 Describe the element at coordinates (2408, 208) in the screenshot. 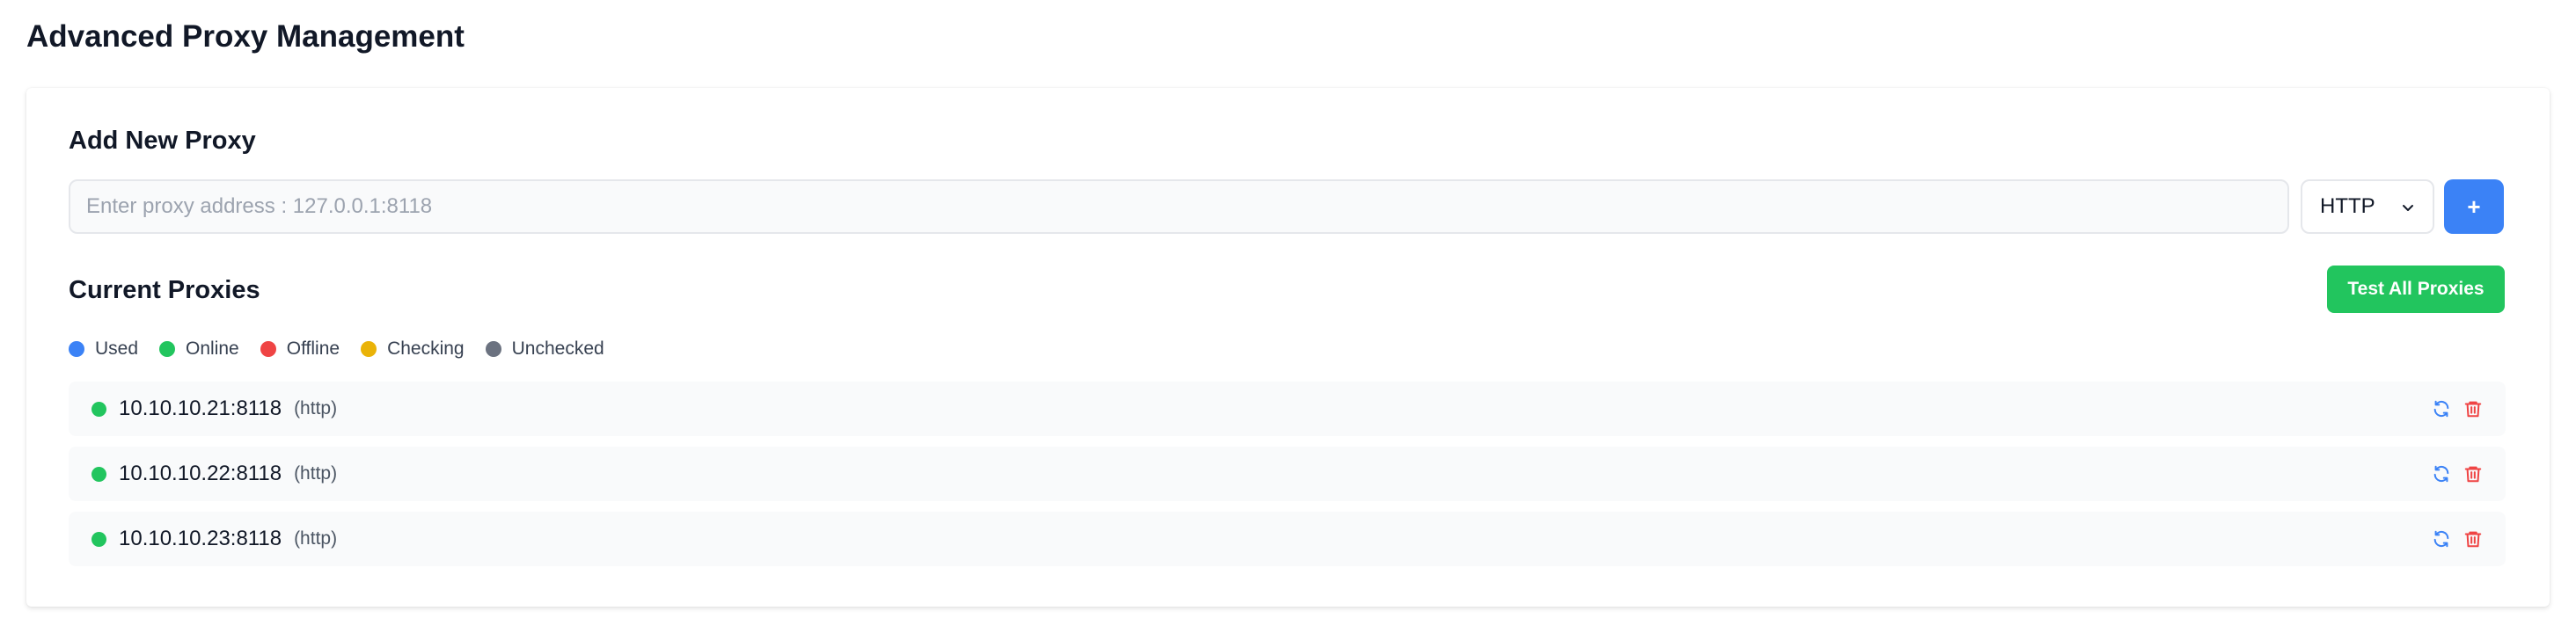

I see `chevron-down-icon` at that location.